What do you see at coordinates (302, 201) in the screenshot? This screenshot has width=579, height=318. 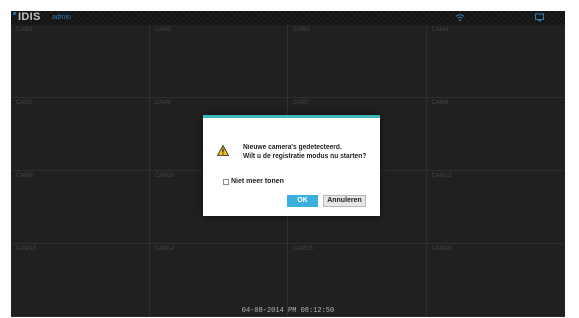 I see `ok-button: OK` at bounding box center [302, 201].